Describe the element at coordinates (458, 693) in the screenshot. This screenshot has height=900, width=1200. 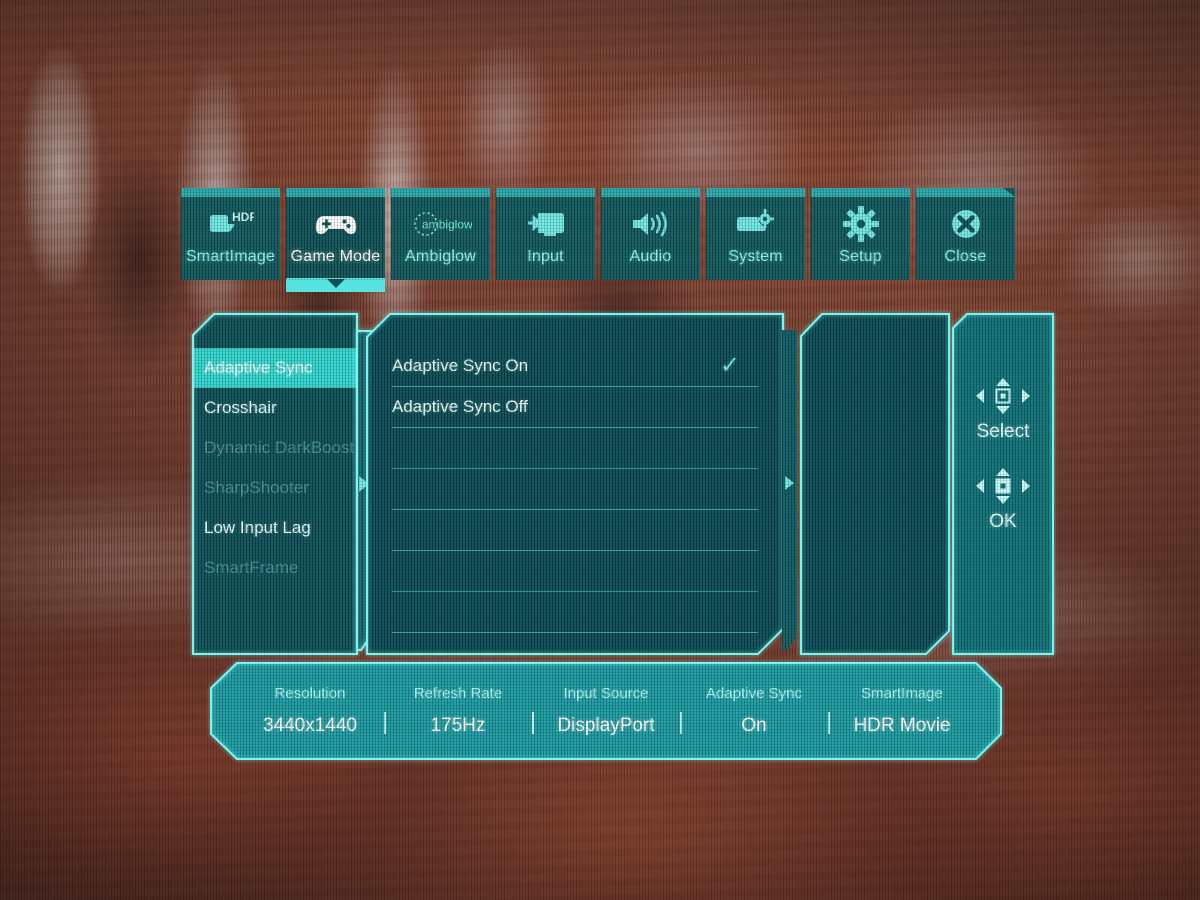
I see `status-label: Refresh Rate` at that location.